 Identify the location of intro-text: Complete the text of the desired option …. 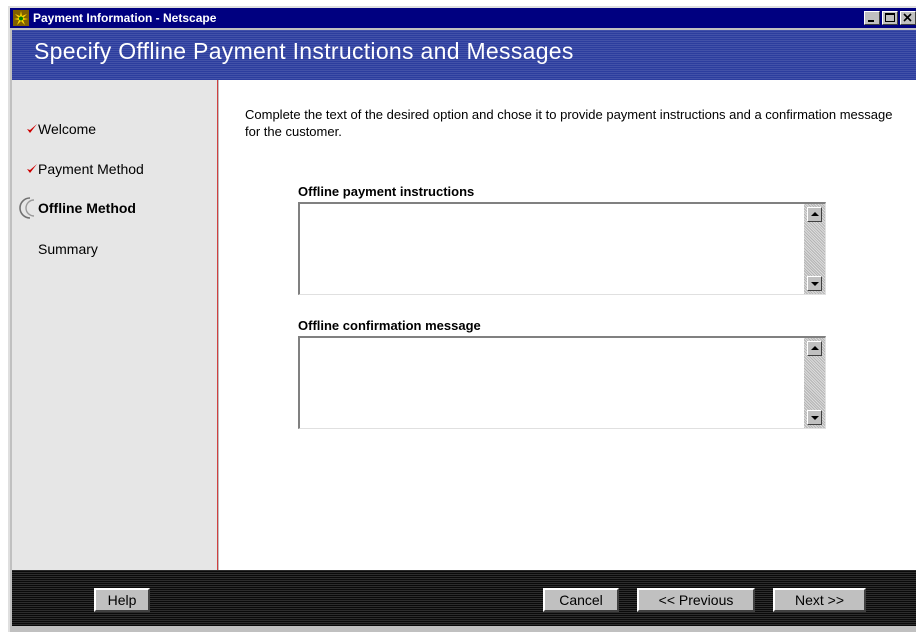
(569, 123).